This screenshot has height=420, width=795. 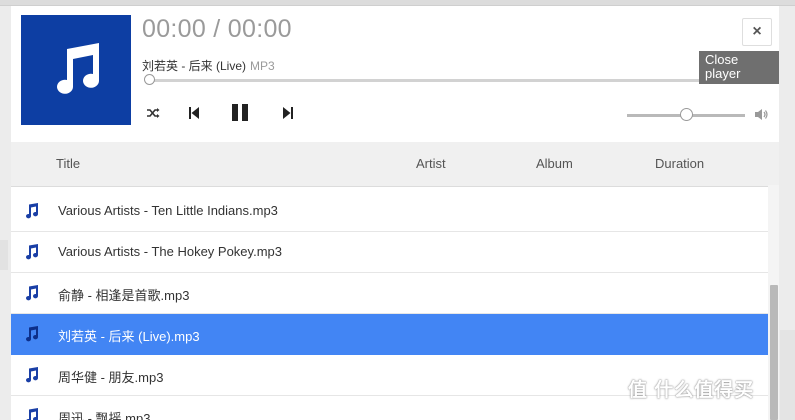 What do you see at coordinates (426, 80) in the screenshot?
I see `progress-bar` at bounding box center [426, 80].